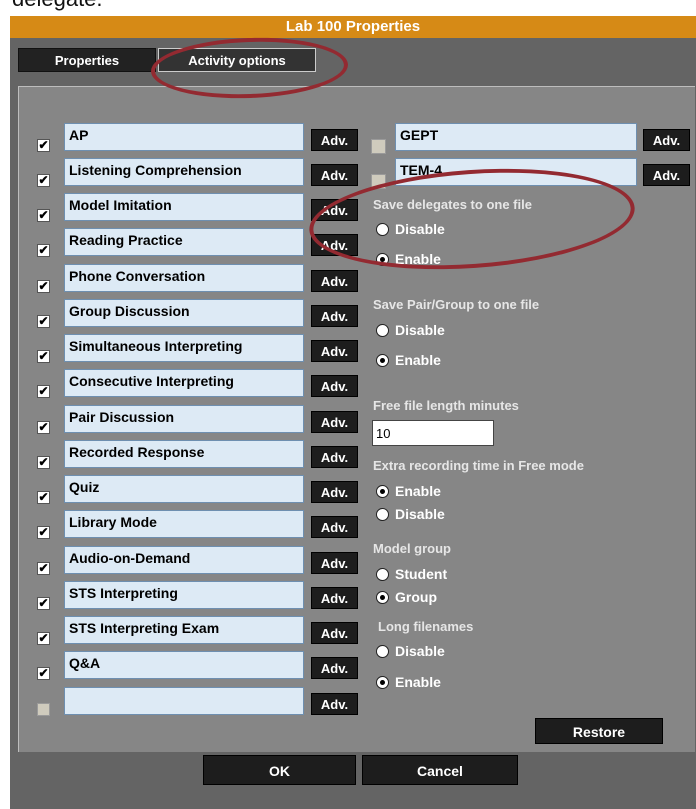 Image resolution: width=696 pixels, height=809 pixels. What do you see at coordinates (184, 137) in the screenshot?
I see `activity-name-field: AP` at bounding box center [184, 137].